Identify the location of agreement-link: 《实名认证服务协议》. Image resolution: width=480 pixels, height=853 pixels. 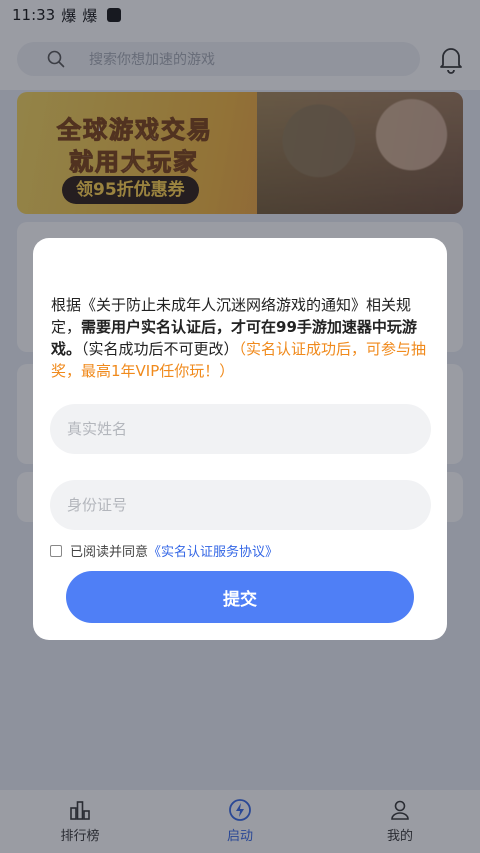
(213, 550).